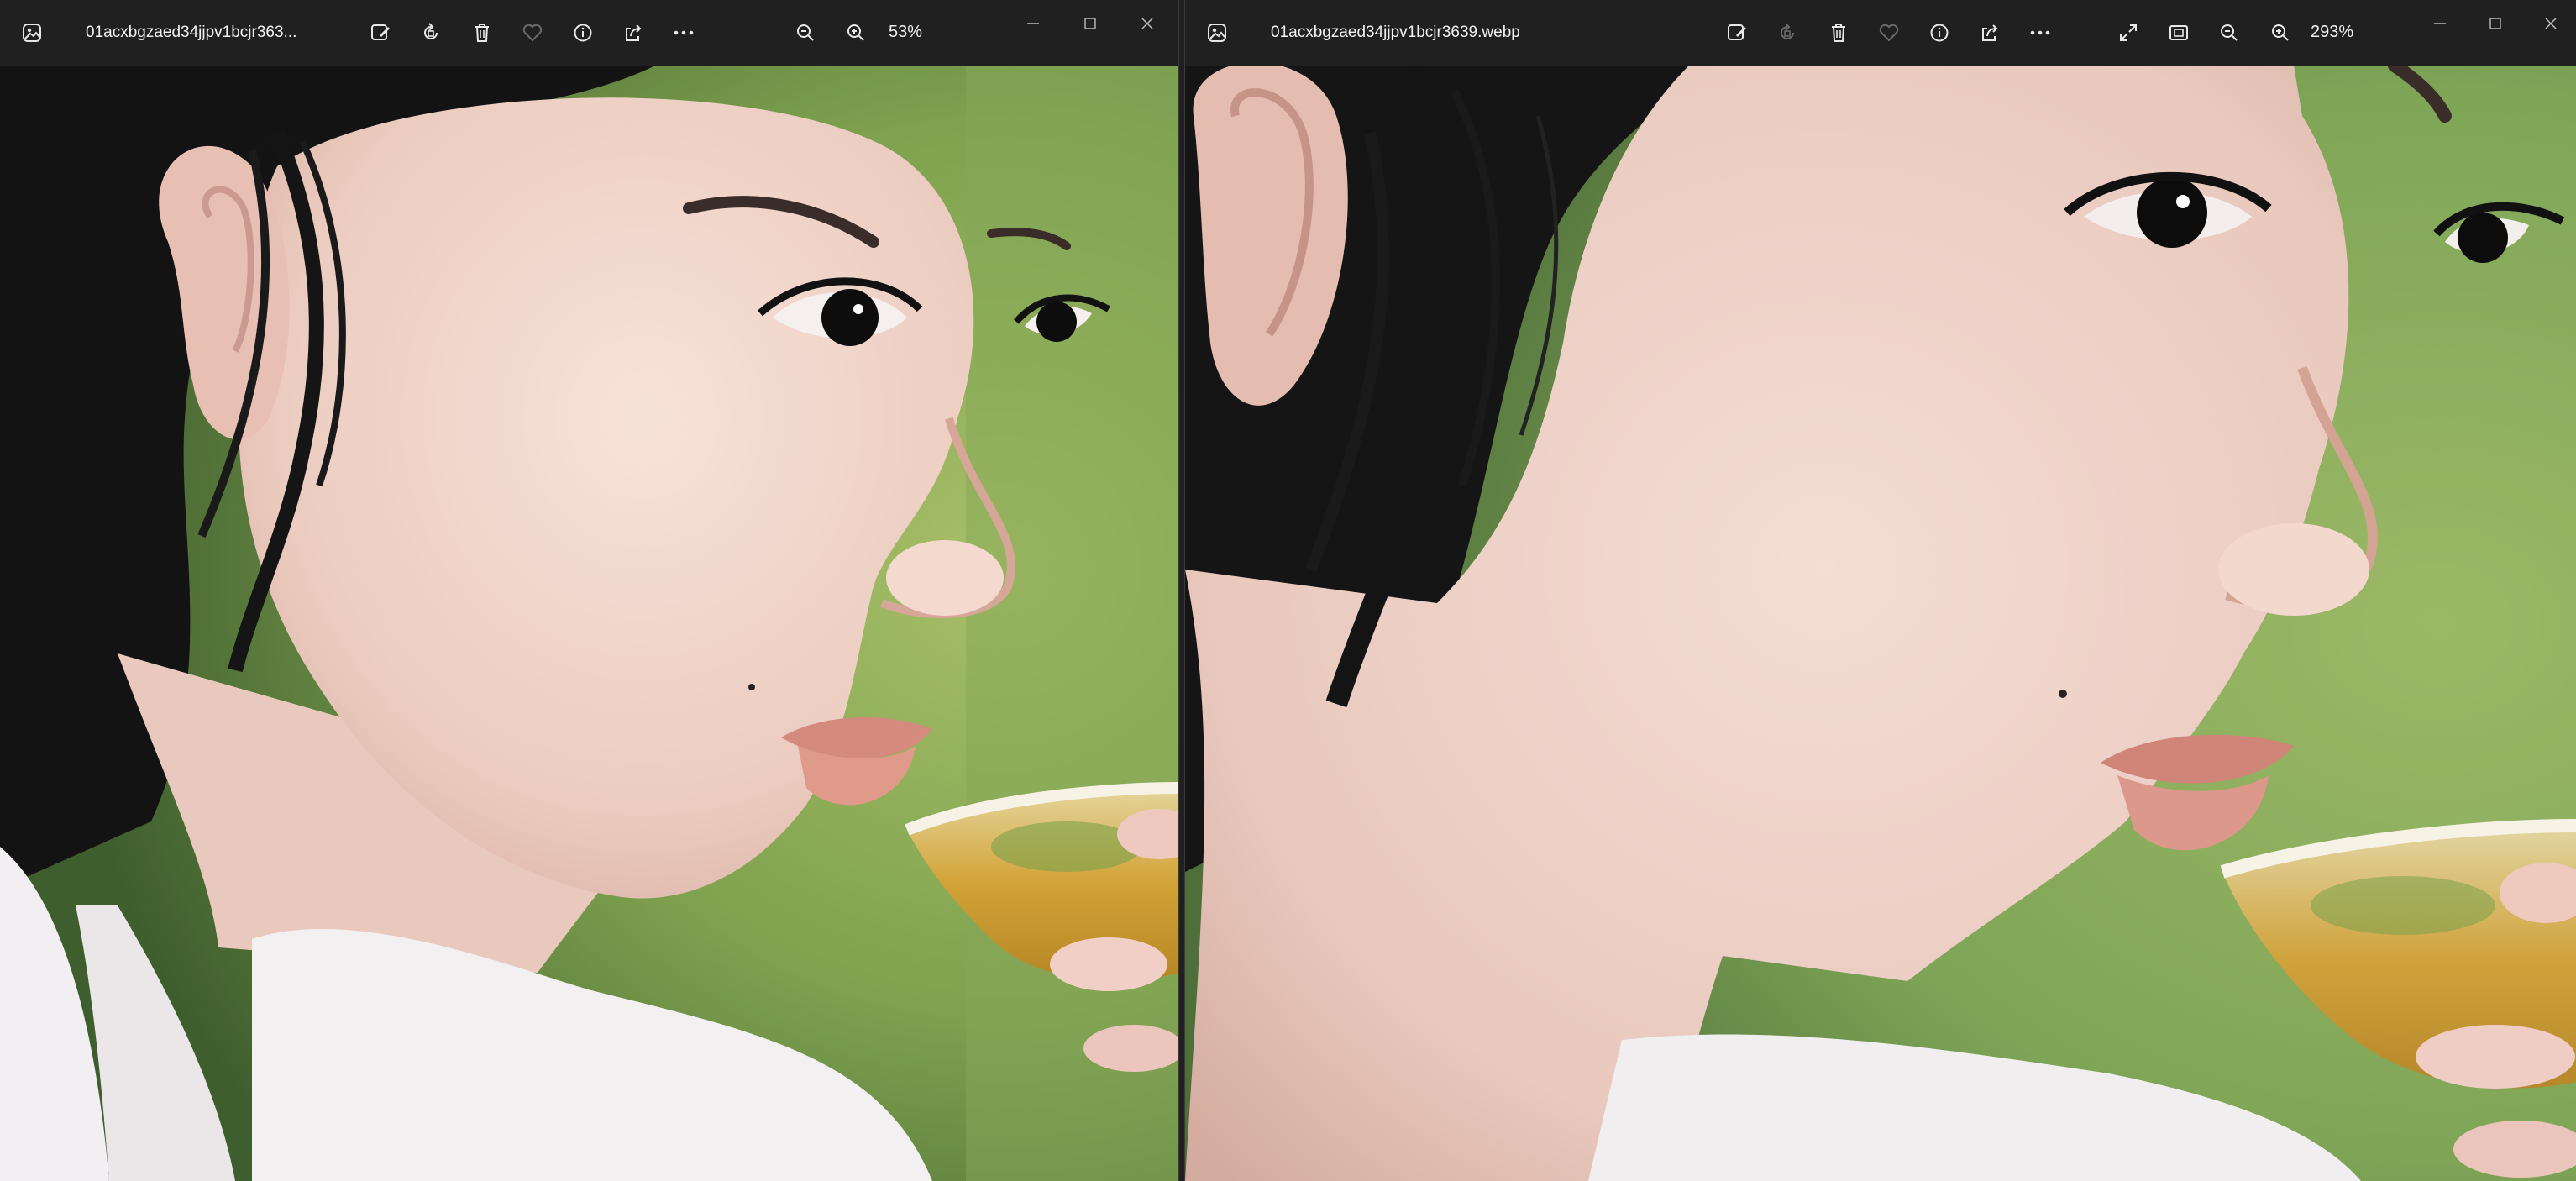  What do you see at coordinates (2128, 32) in the screenshot?
I see `fit-to-window-icon` at bounding box center [2128, 32].